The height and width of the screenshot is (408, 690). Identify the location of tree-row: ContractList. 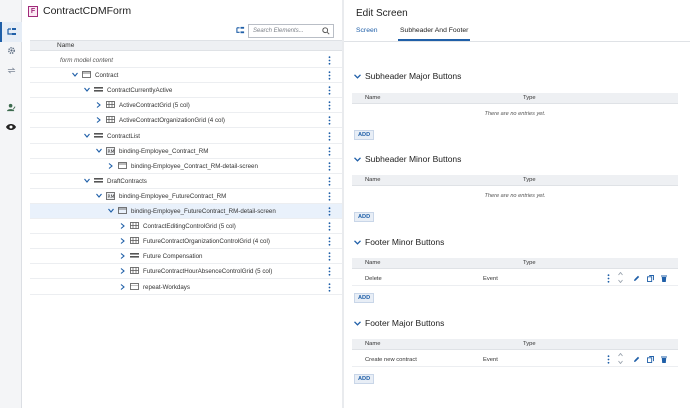
(186, 136).